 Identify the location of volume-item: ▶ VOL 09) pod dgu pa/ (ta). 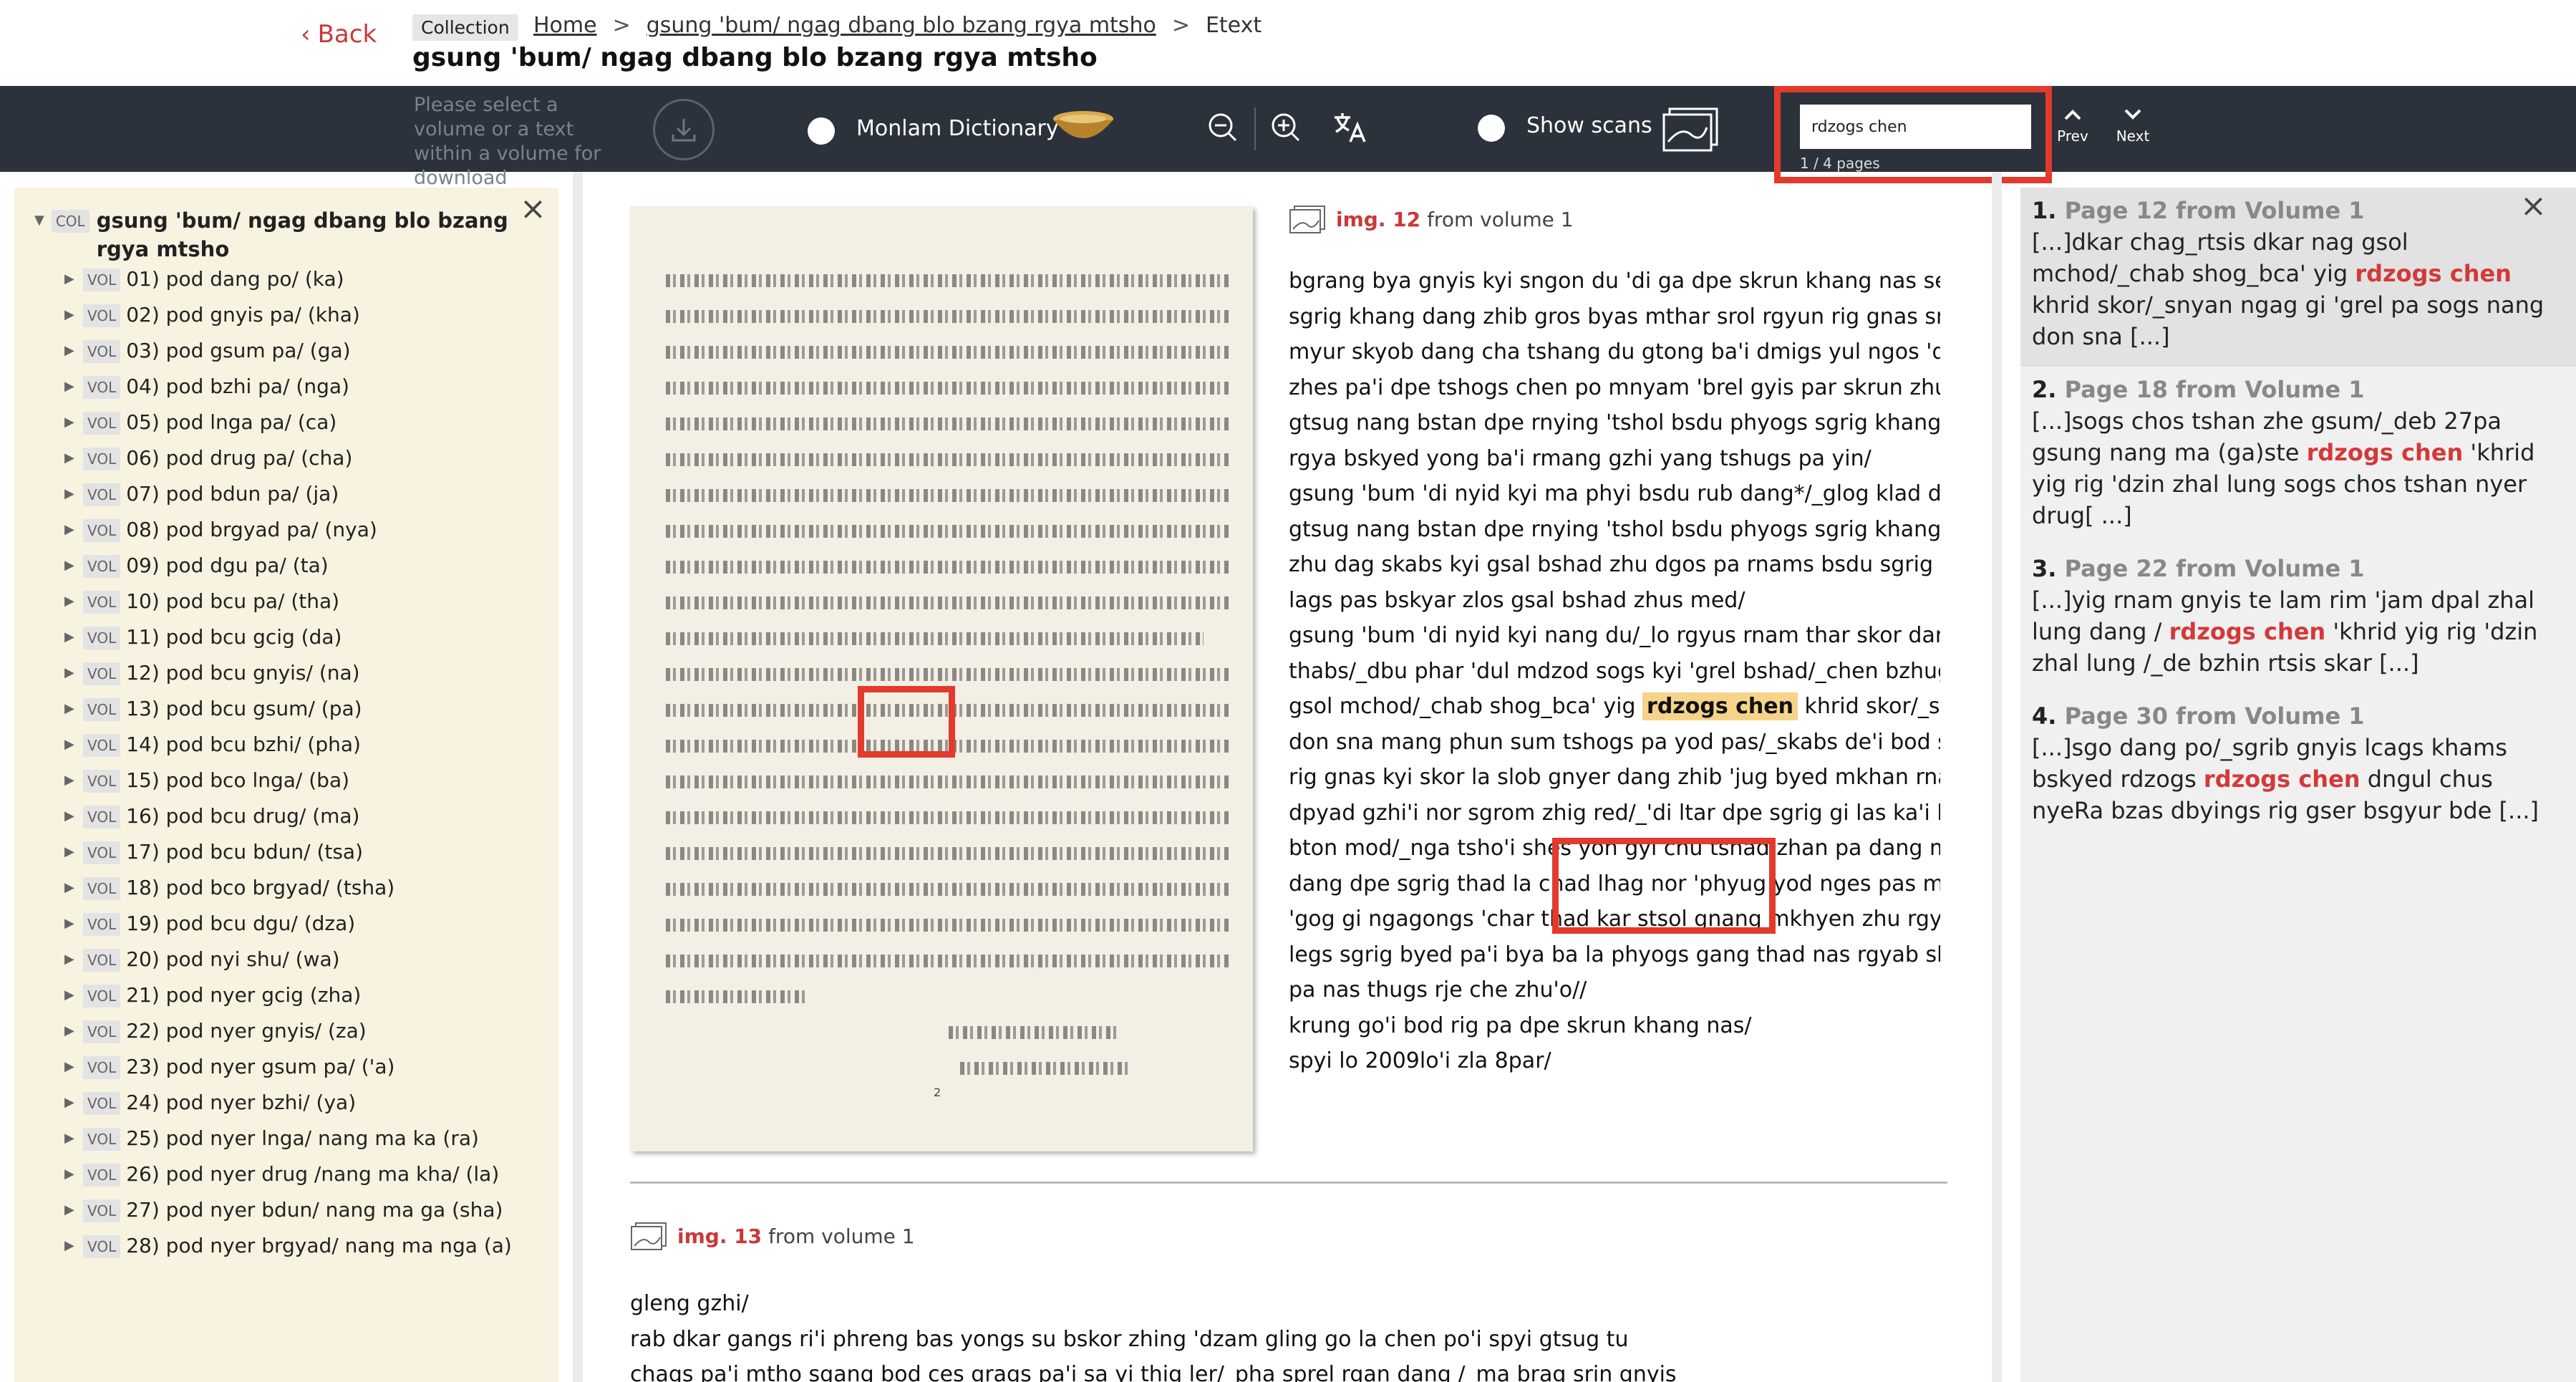
(294, 565).